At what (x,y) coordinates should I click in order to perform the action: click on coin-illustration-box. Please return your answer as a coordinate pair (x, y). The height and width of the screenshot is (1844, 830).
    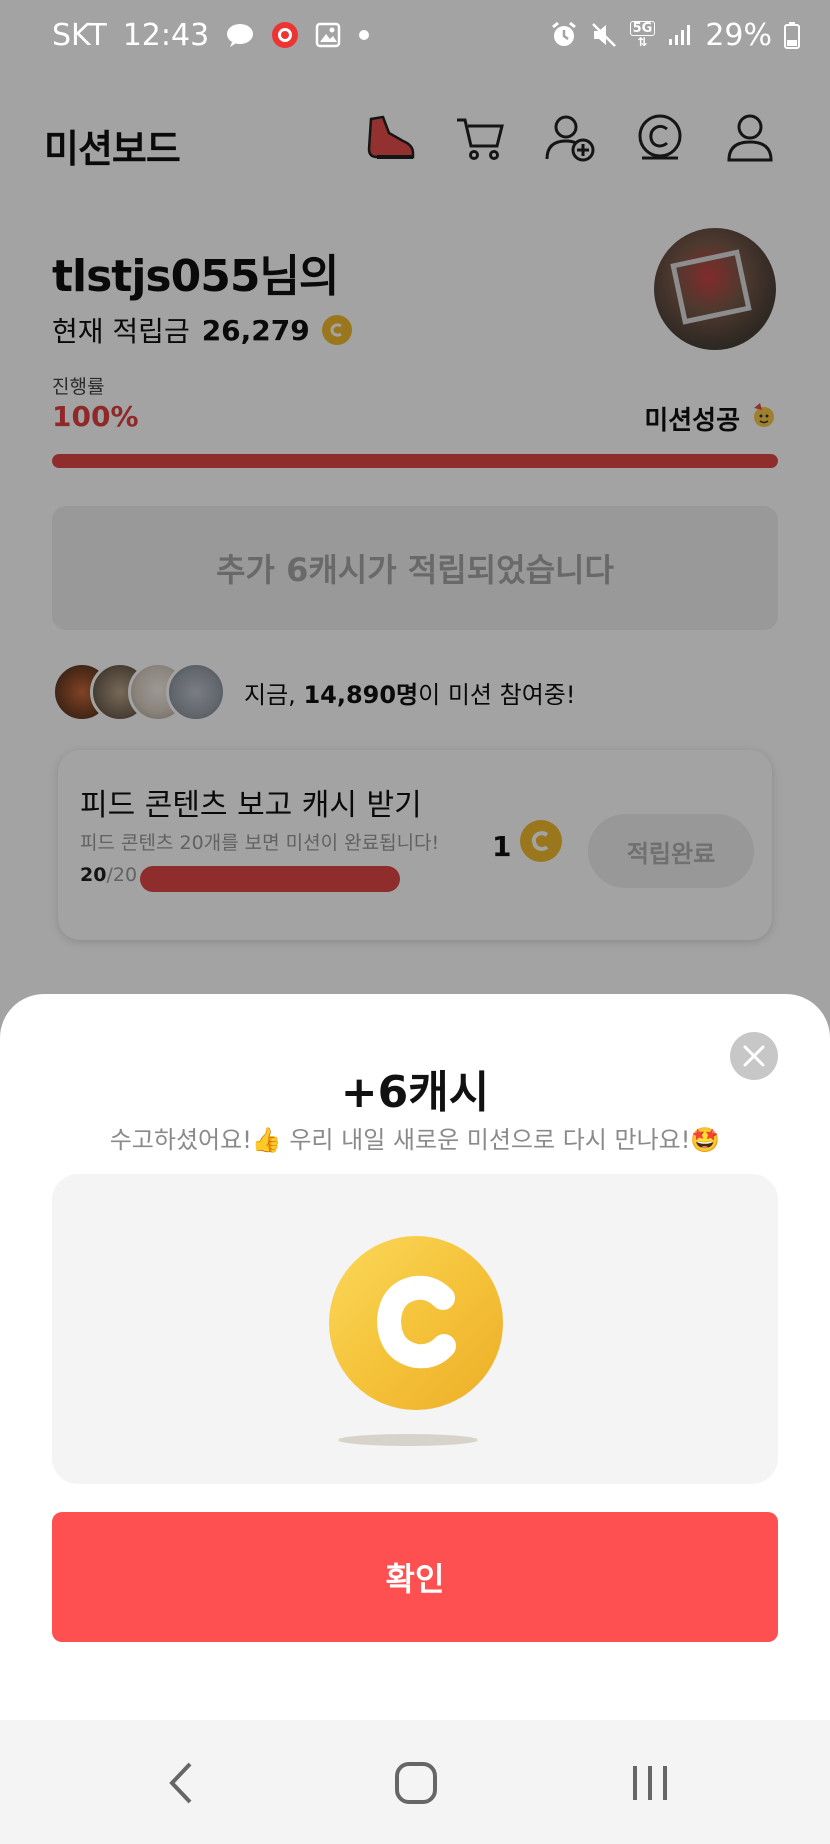
    Looking at the image, I should click on (415, 1329).